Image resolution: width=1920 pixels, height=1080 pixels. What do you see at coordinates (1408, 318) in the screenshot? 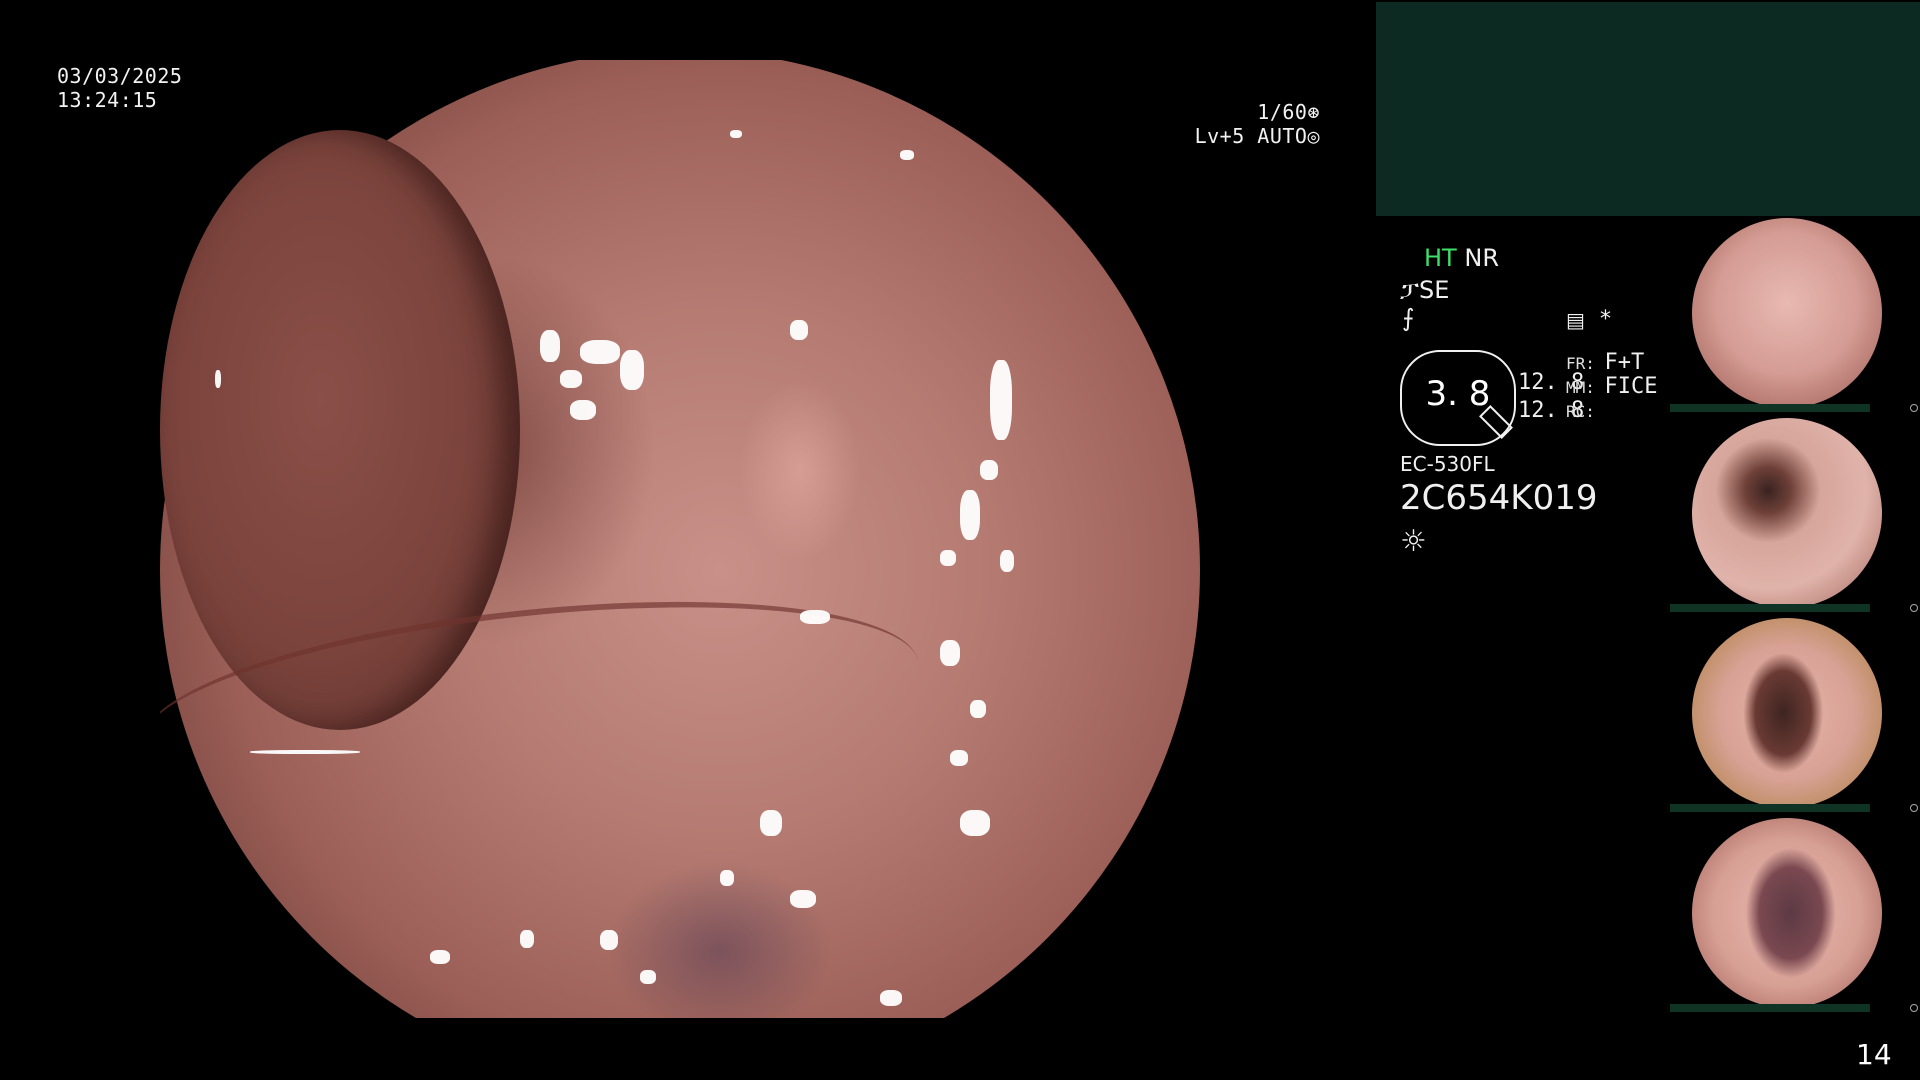
I see `function-icon: ⨍` at bounding box center [1408, 318].